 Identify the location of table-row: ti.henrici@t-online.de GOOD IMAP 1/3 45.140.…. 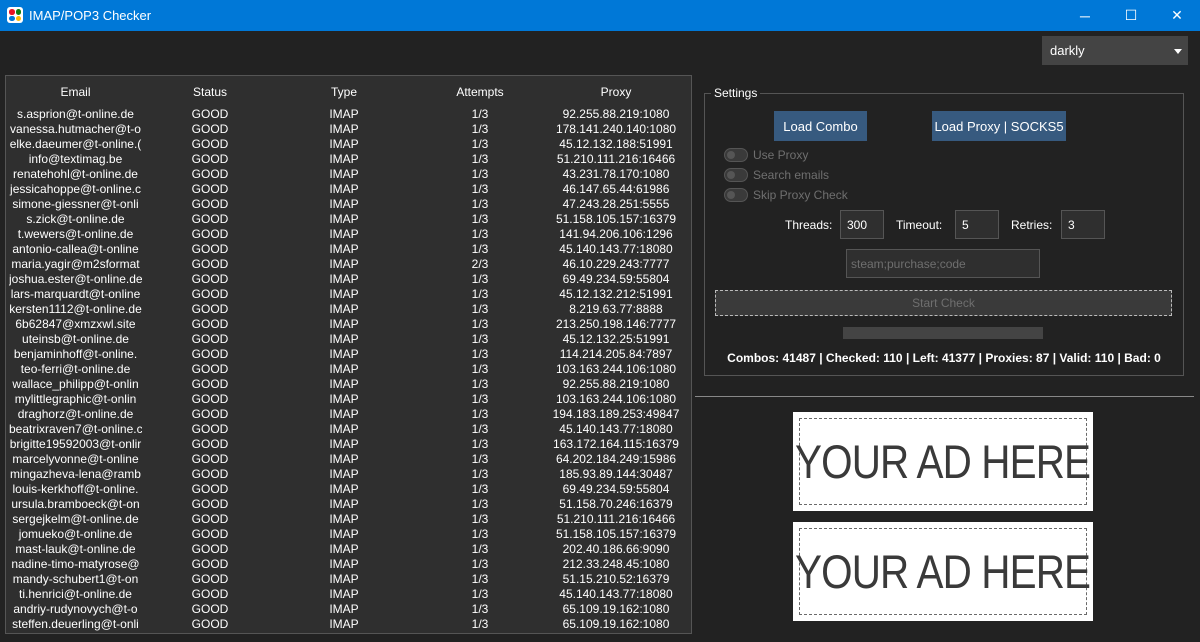
(348, 594).